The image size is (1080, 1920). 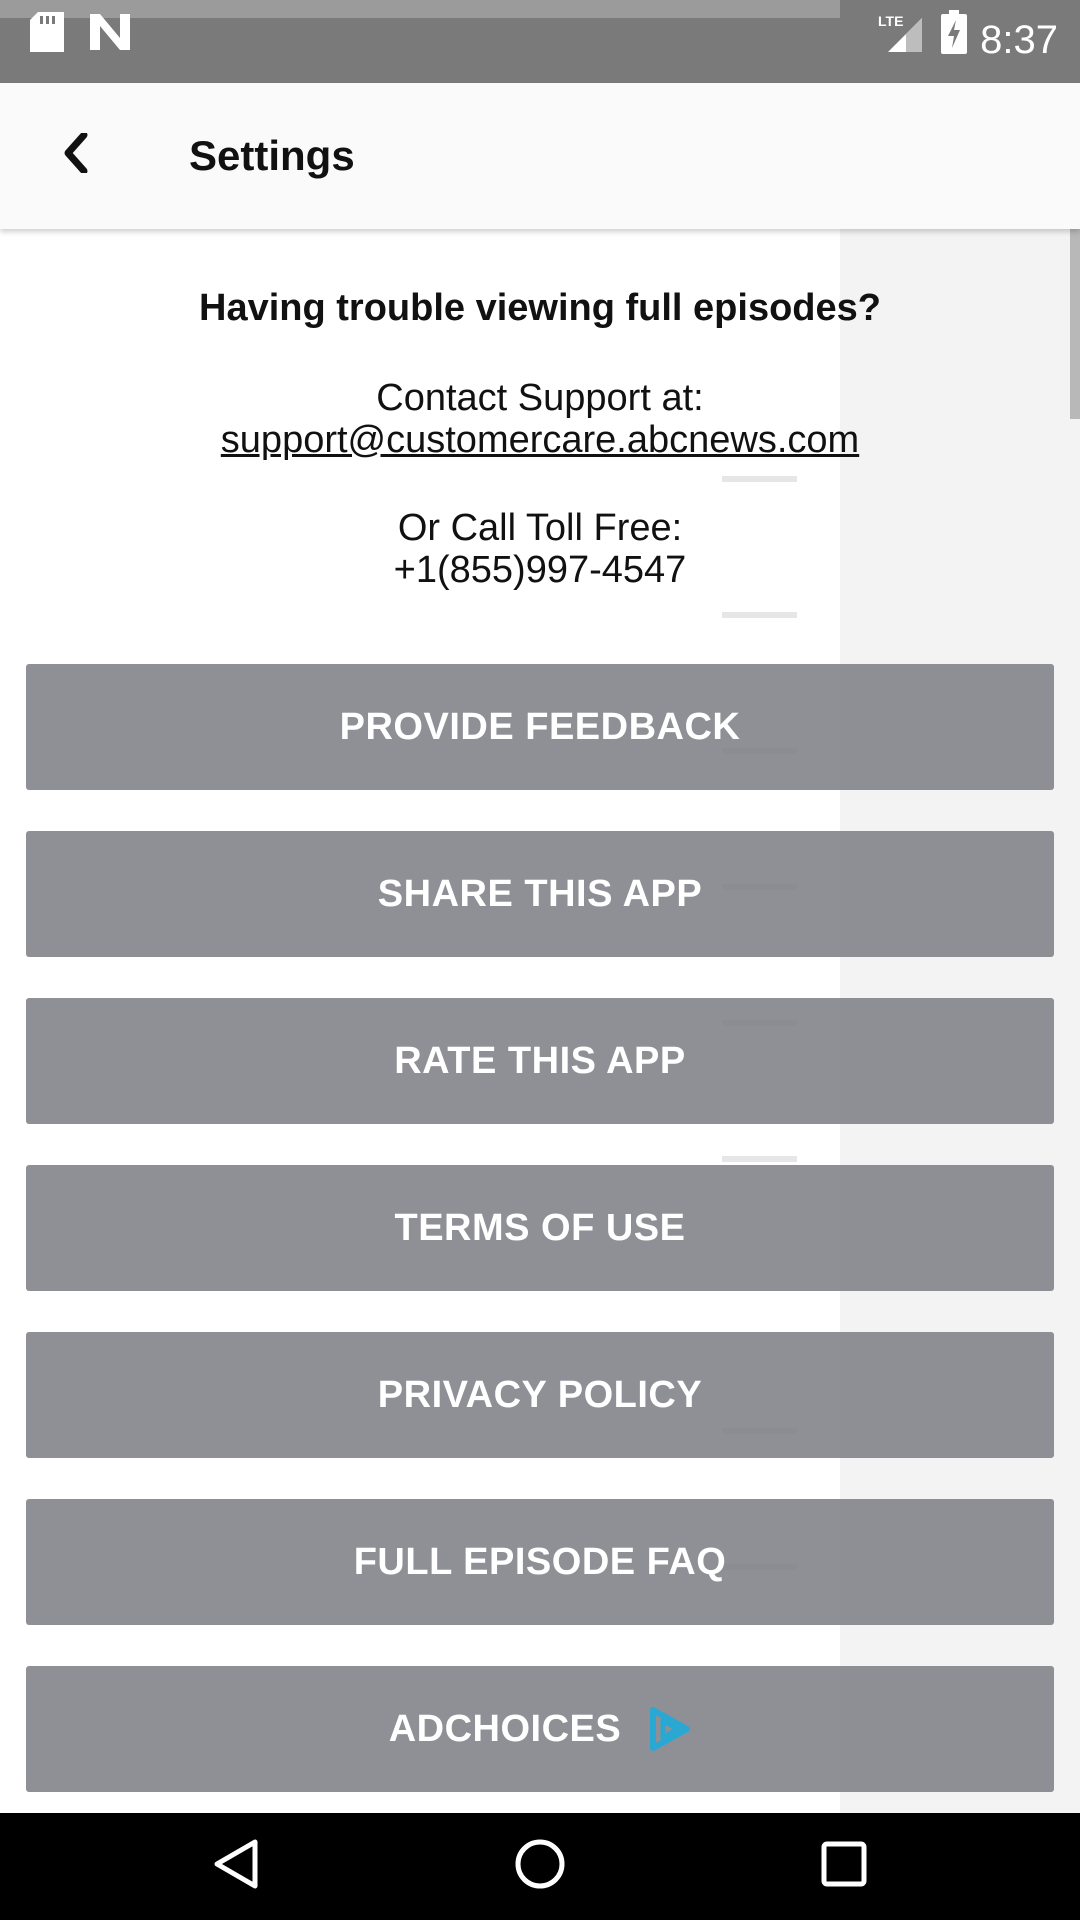 I want to click on n-logo-icon, so click(x=110, y=34).